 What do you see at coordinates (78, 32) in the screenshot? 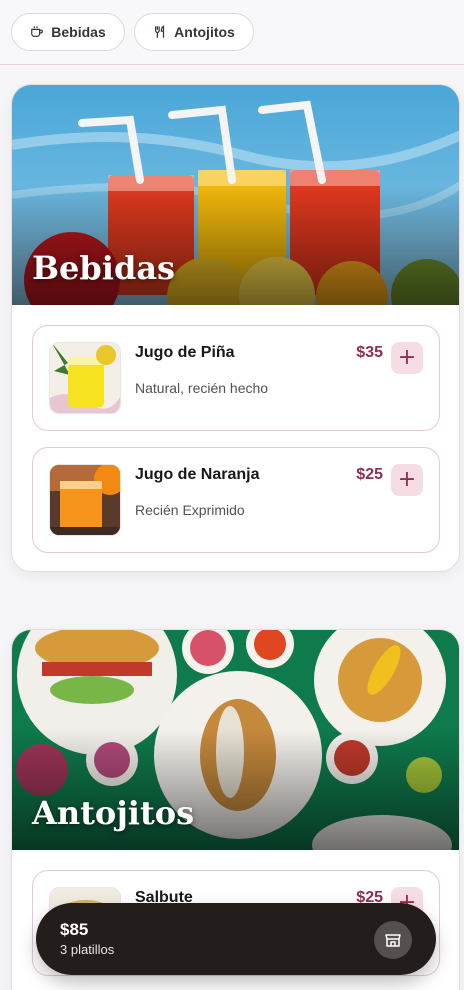
I see `filter-chip-label: Bebidas` at bounding box center [78, 32].